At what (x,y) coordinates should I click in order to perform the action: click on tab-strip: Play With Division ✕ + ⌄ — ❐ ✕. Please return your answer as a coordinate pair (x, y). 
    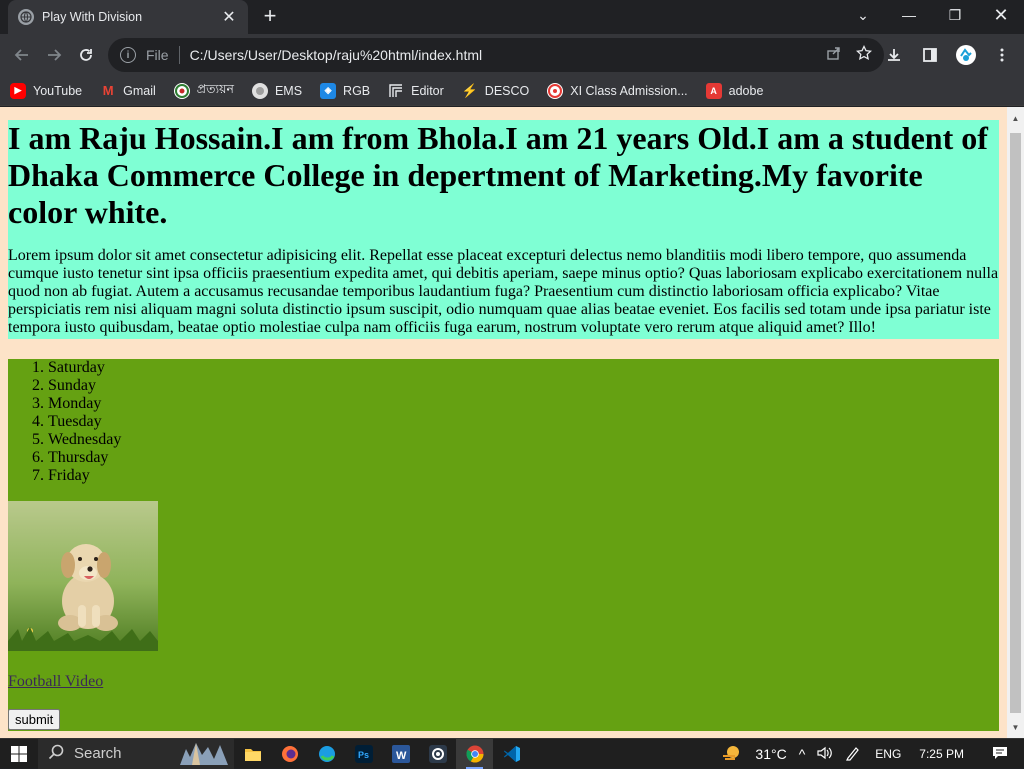
    Looking at the image, I should click on (512, 17).